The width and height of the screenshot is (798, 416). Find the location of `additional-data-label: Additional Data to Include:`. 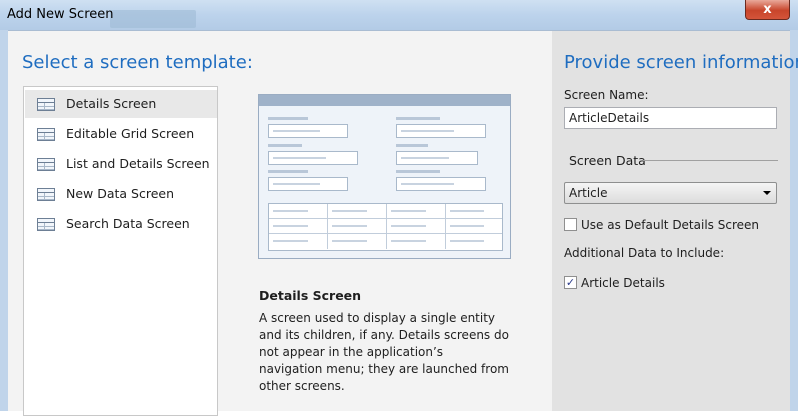

additional-data-label: Additional Data to Include: is located at coordinates (644, 253).